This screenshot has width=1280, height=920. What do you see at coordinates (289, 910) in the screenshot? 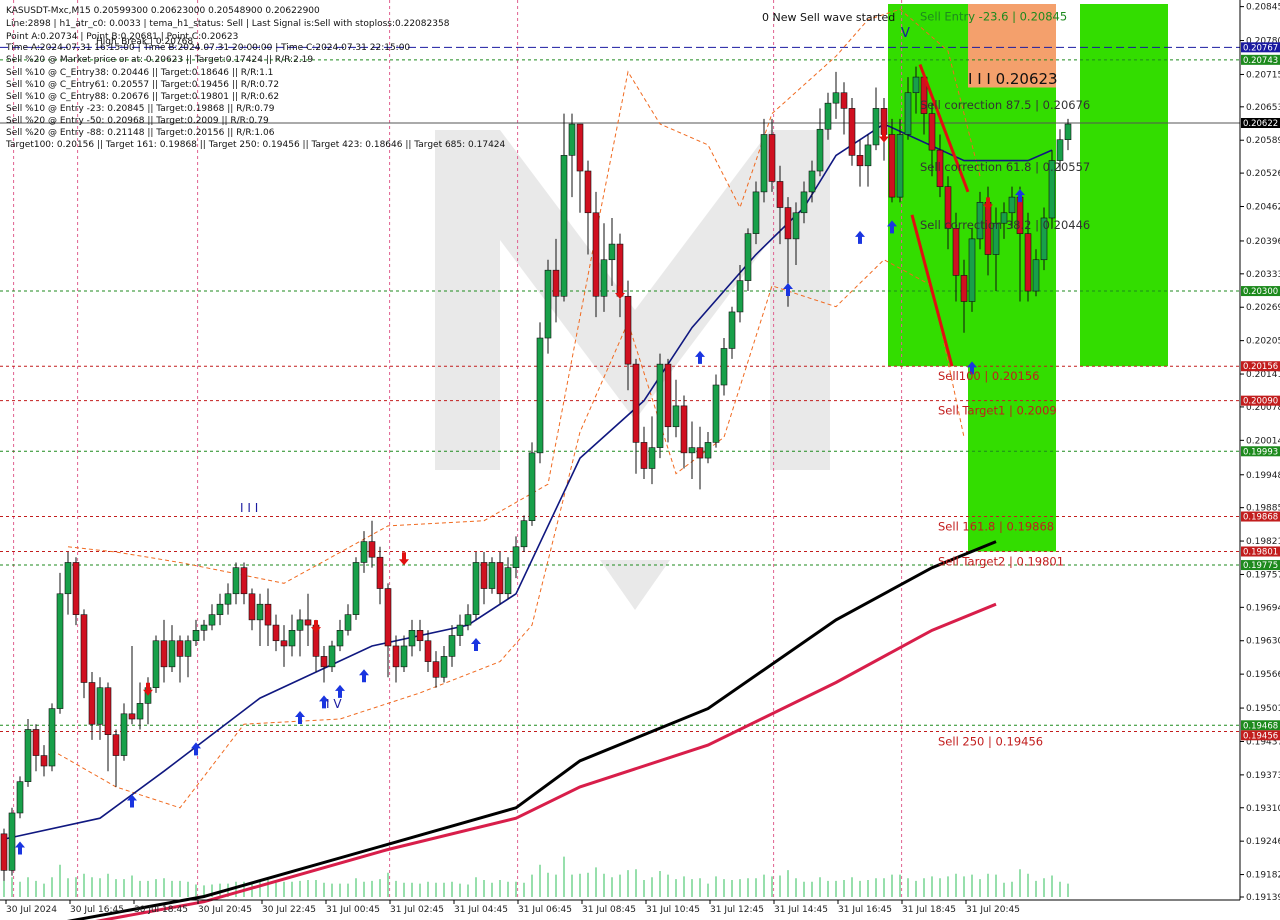
I see `x-tick-label: 30 Jul 22:45` at bounding box center [289, 910].